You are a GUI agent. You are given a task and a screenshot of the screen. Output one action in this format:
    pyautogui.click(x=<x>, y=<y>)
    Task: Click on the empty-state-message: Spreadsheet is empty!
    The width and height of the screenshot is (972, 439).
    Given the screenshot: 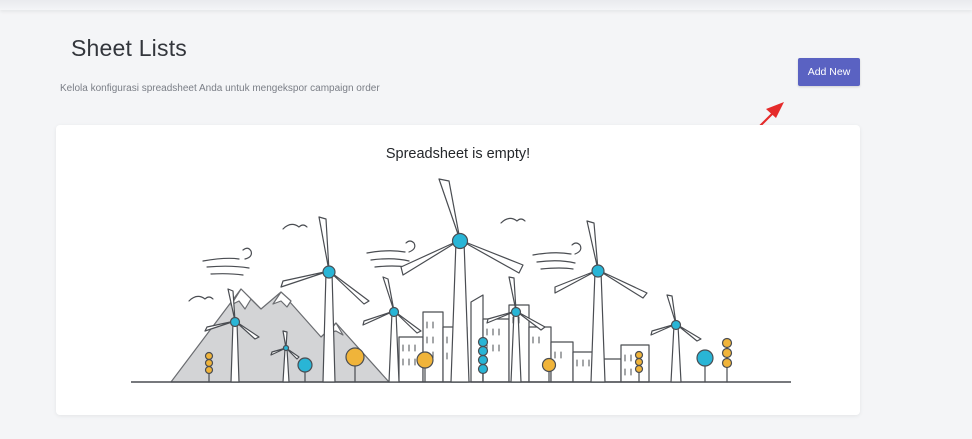 What is the action you would take?
    pyautogui.click(x=458, y=154)
    